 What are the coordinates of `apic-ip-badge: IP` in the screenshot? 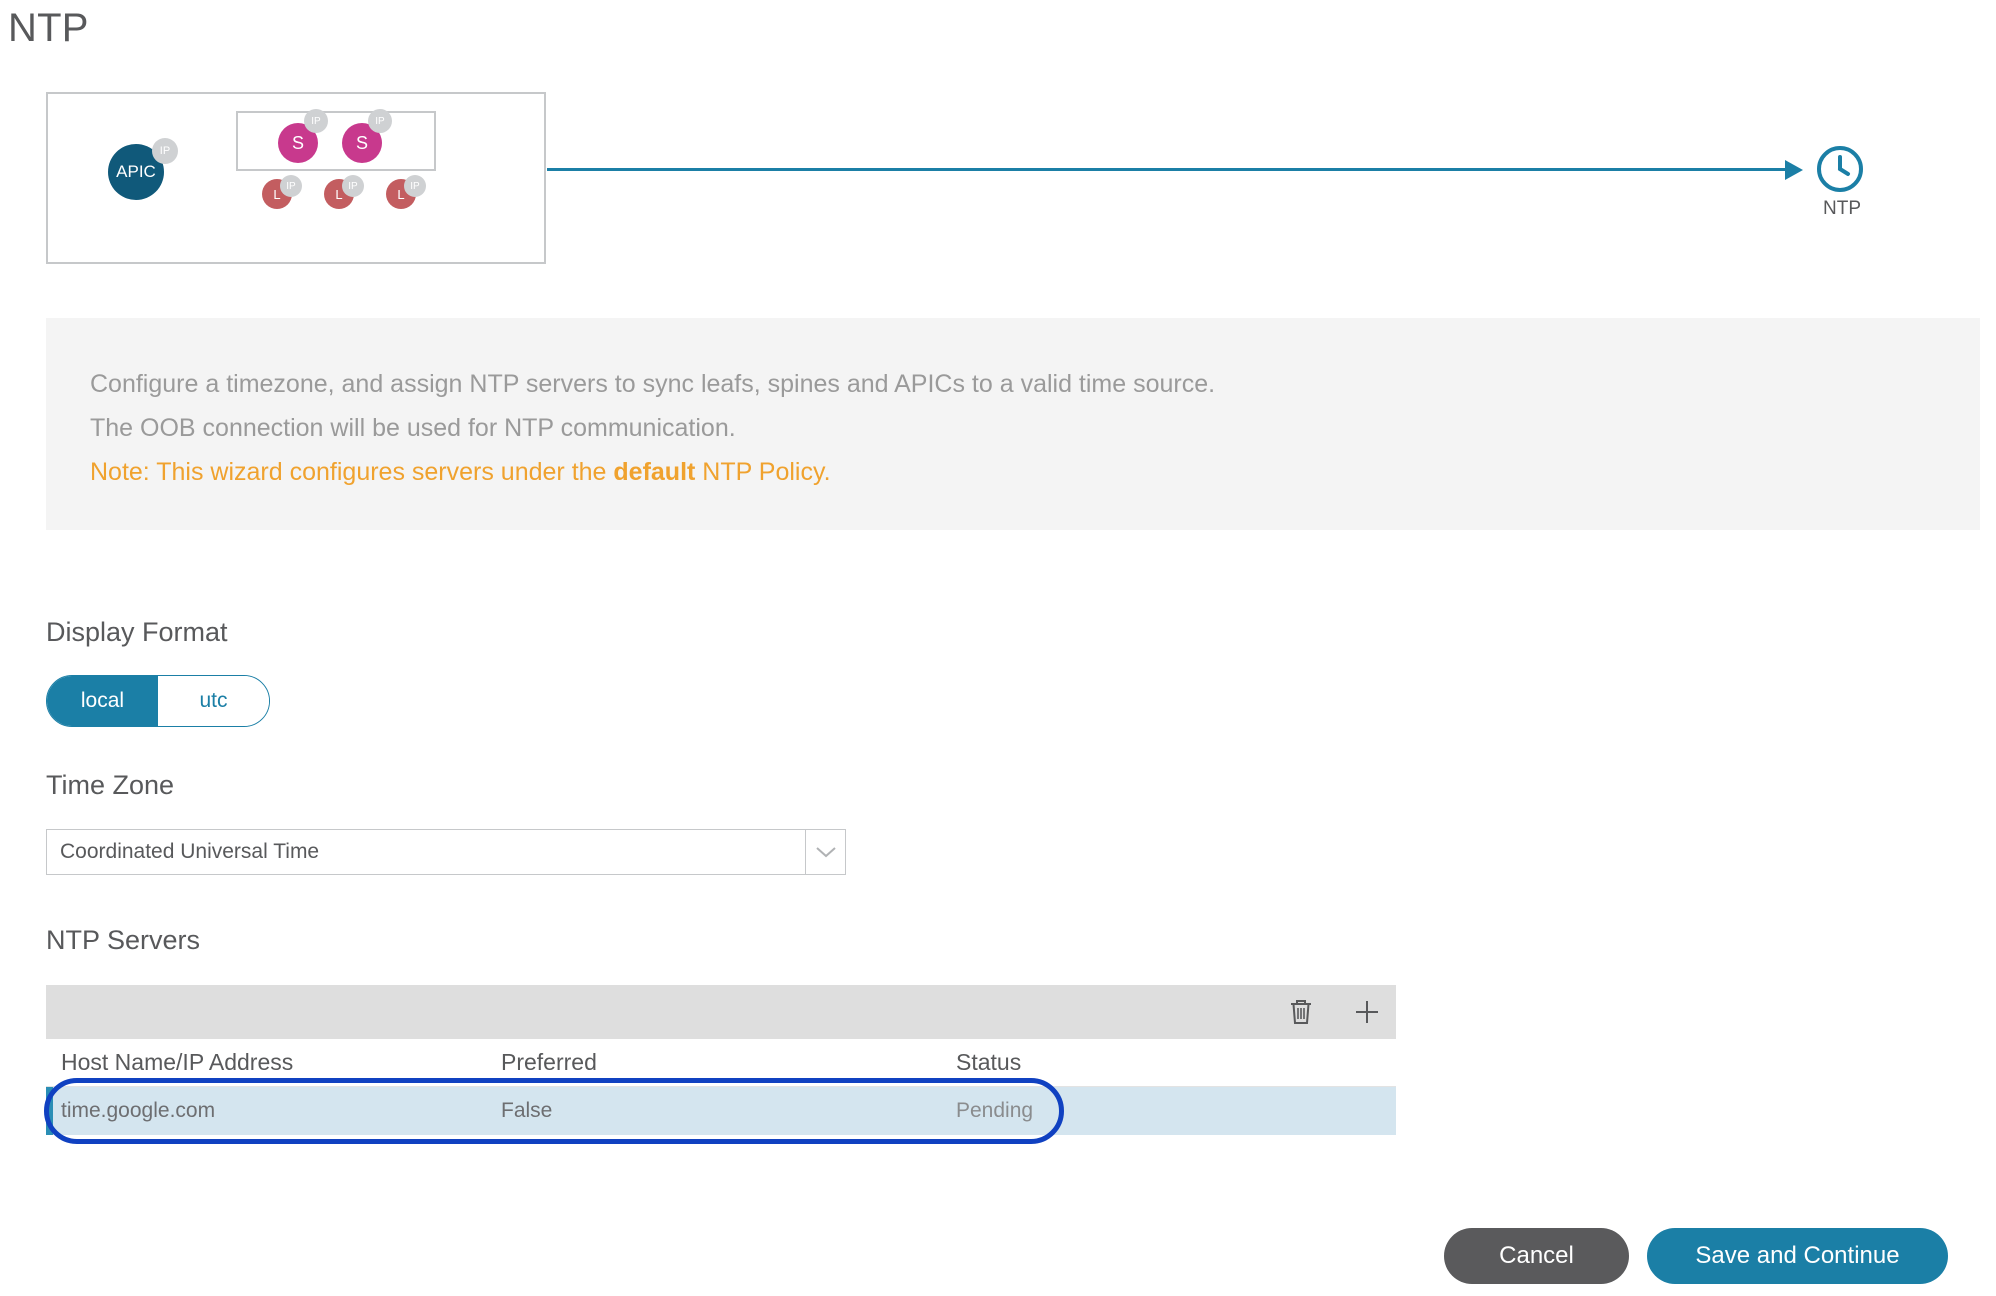 It's located at (165, 151).